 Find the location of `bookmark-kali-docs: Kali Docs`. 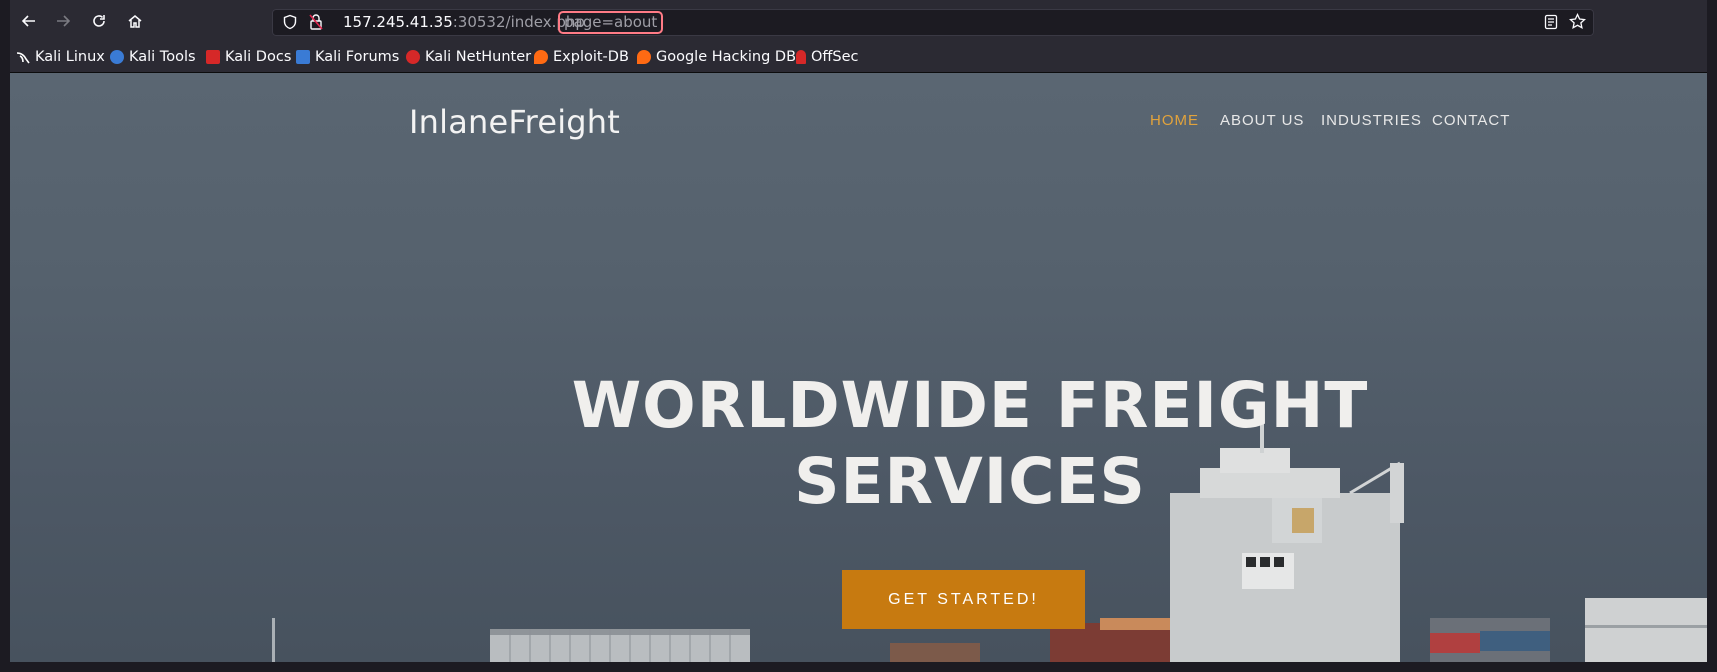

bookmark-kali-docs: Kali Docs is located at coordinates (248, 57).